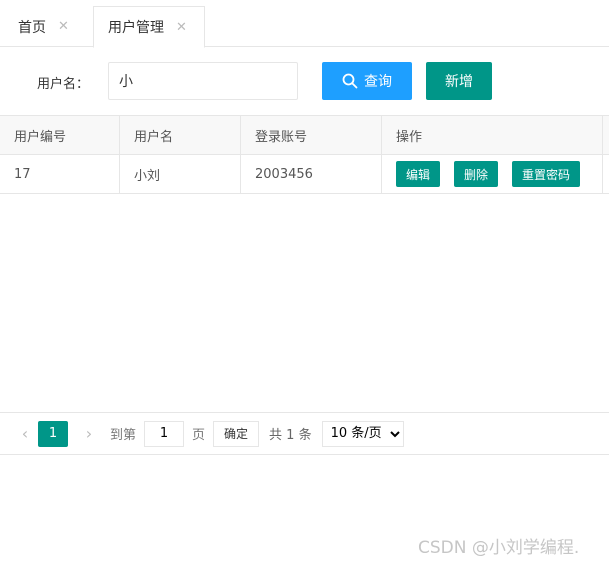 This screenshot has height=563, width=609. What do you see at coordinates (25, 433) in the screenshot?
I see `prev-page-icon: ‹` at bounding box center [25, 433].